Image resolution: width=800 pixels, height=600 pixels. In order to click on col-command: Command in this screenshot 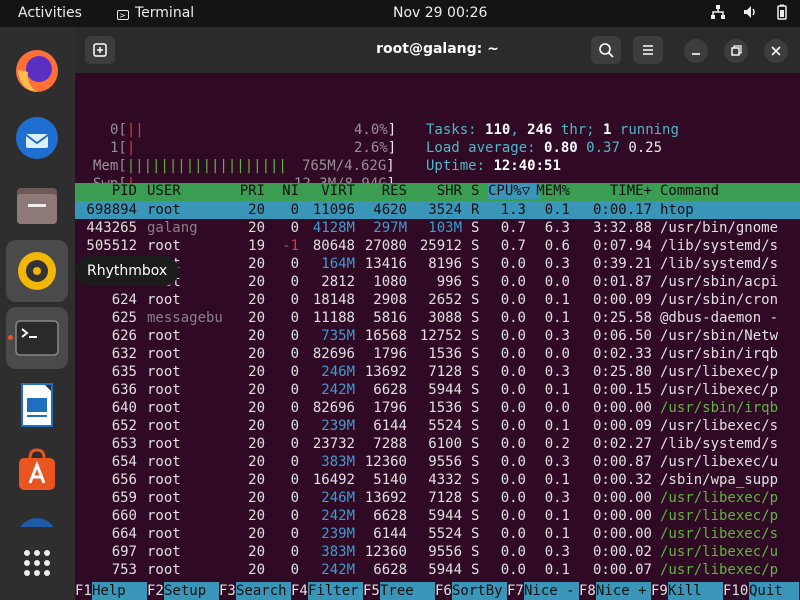, I will do `click(689, 191)`.